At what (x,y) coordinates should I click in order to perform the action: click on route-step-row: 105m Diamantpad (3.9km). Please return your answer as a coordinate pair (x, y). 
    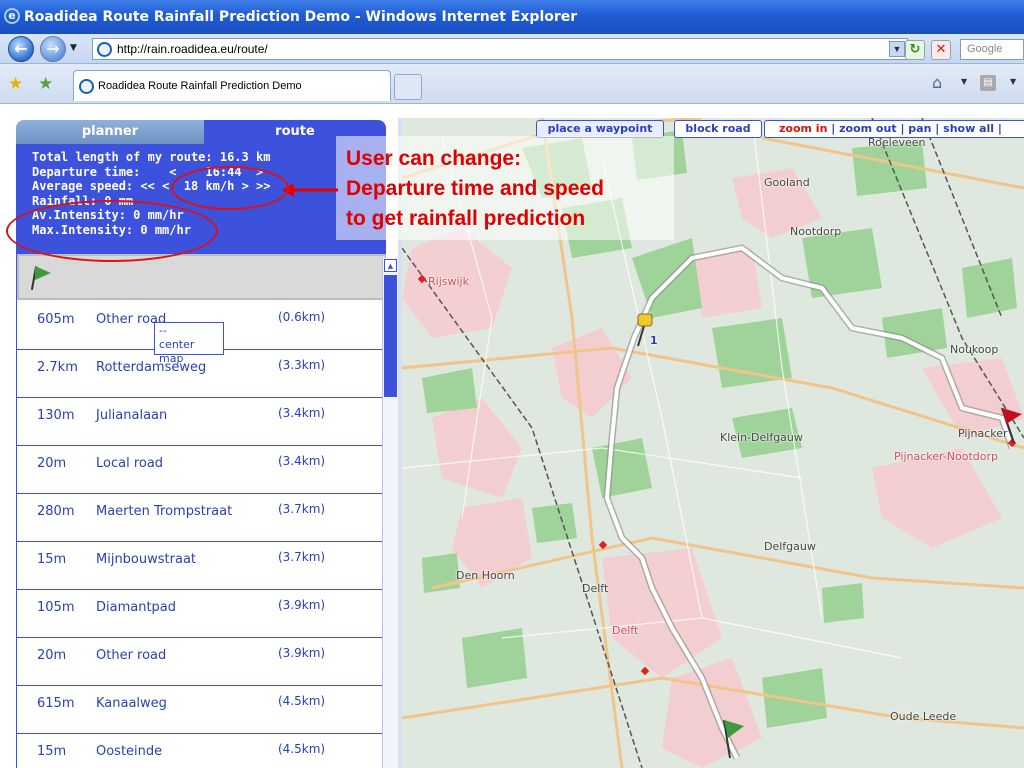
    Looking at the image, I should click on (201, 614).